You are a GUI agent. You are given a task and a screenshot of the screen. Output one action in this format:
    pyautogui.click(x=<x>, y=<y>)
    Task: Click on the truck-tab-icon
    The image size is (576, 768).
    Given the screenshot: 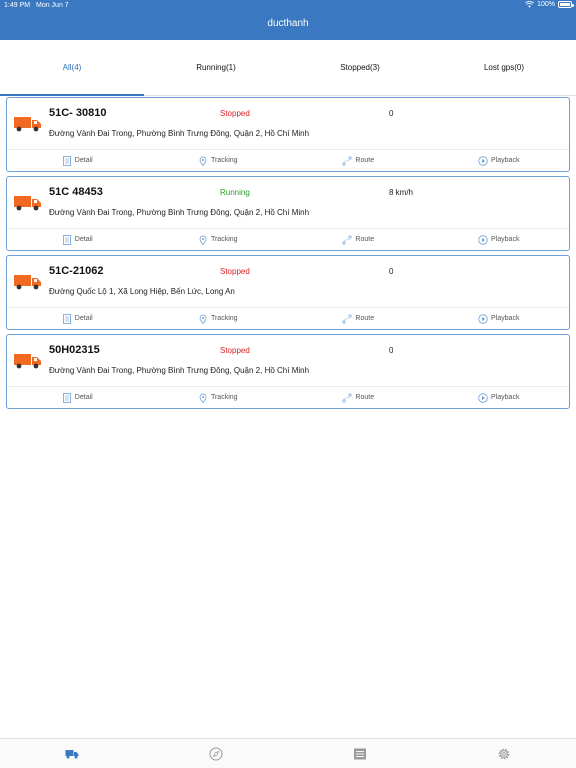 What is the action you would take?
    pyautogui.click(x=72, y=753)
    